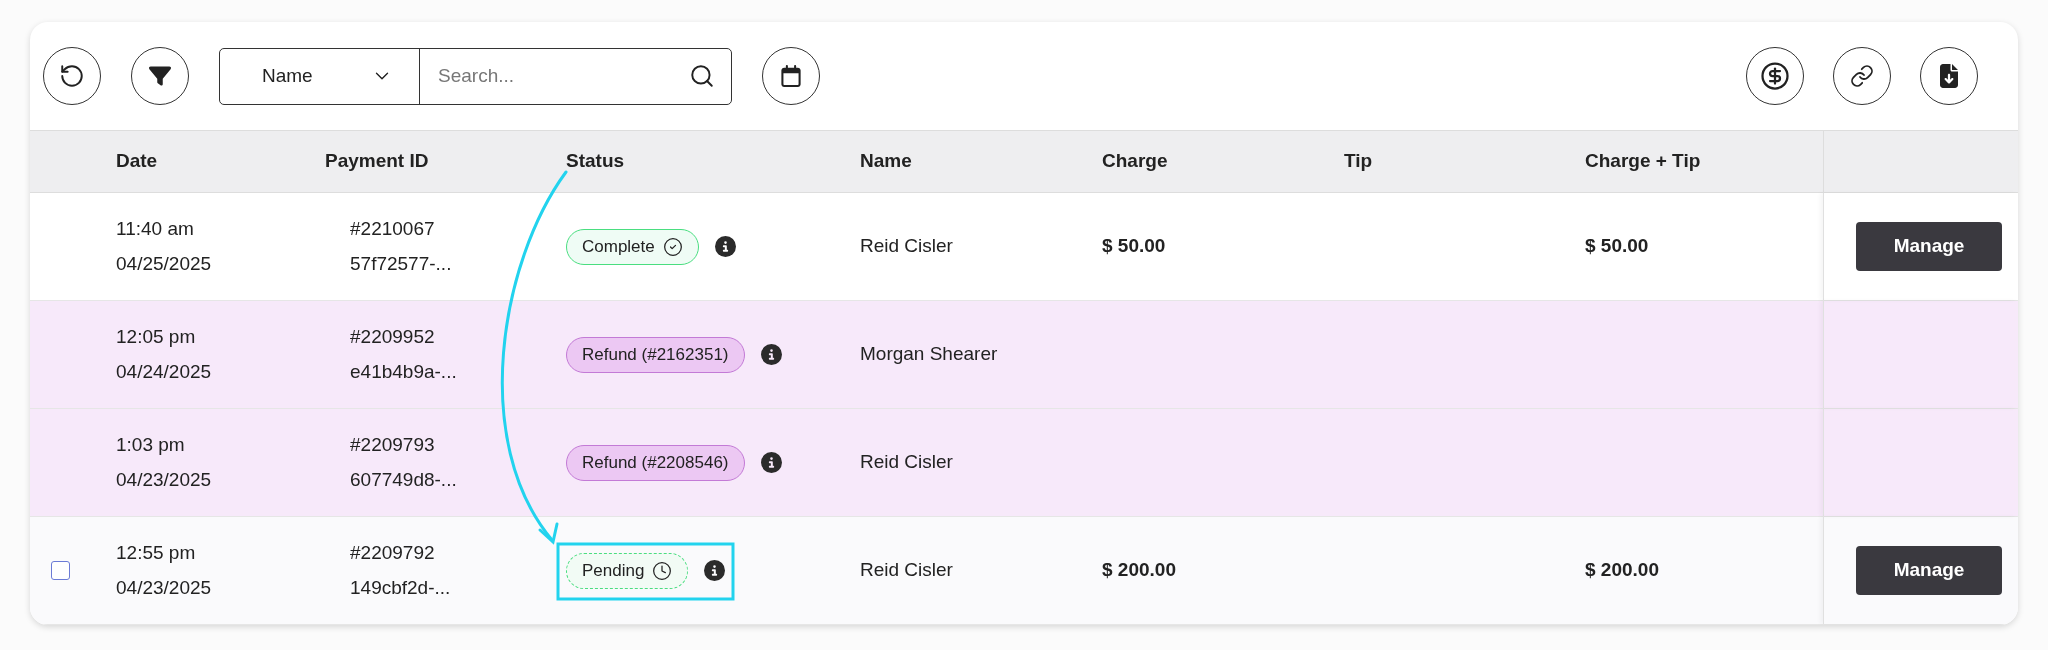 This screenshot has width=2048, height=650. What do you see at coordinates (1135, 161) in the screenshot?
I see `column-header: Charge` at bounding box center [1135, 161].